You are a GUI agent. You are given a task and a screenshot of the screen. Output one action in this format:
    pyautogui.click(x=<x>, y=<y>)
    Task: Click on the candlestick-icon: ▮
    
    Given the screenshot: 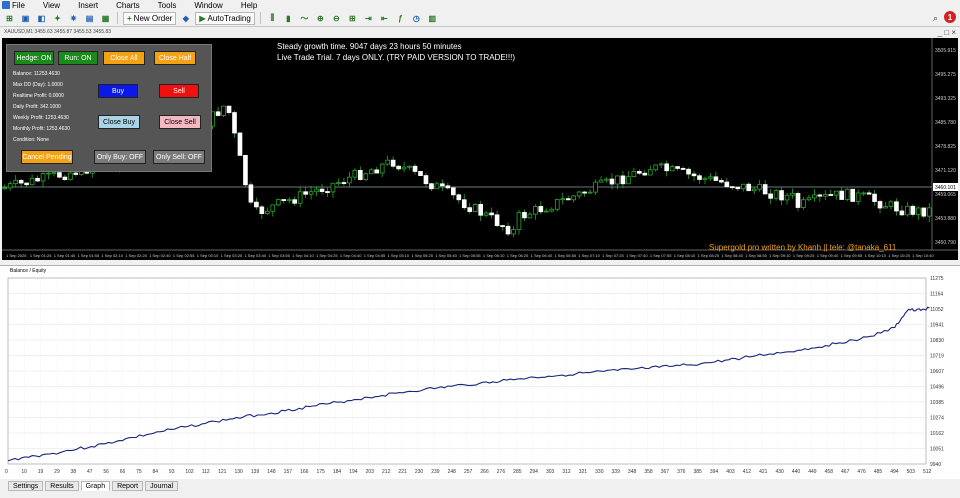 What is the action you would take?
    pyautogui.click(x=288, y=18)
    